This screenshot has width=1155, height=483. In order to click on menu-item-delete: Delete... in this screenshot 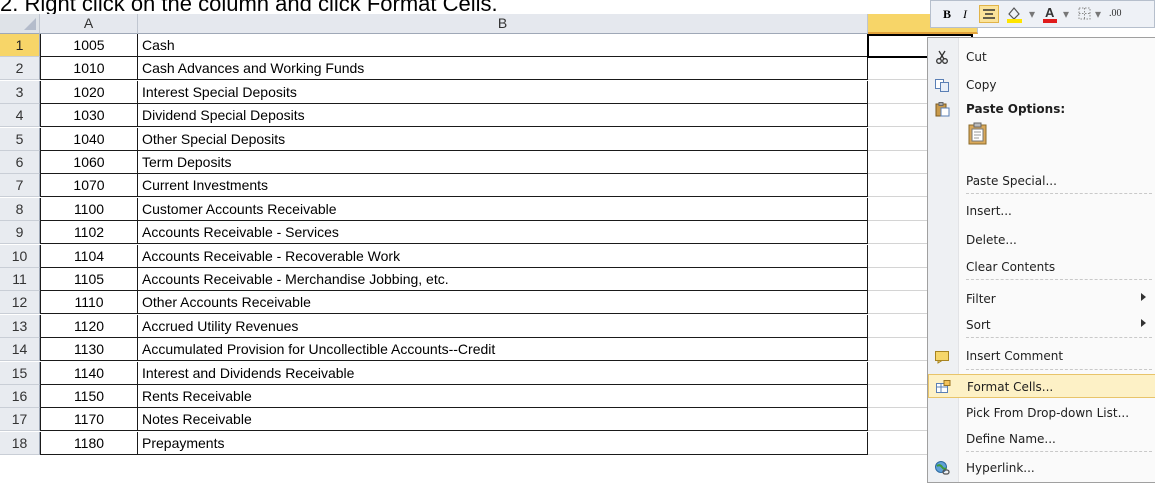, I will do `click(1041, 240)`.